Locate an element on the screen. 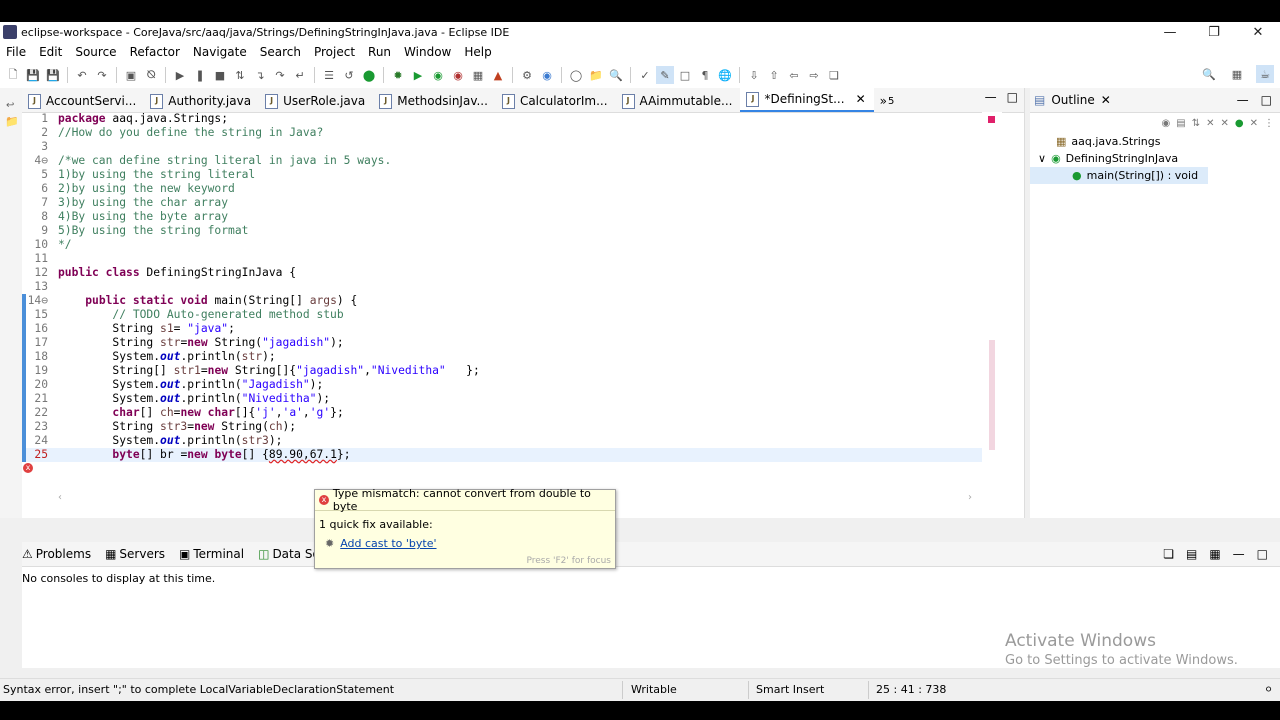 Image resolution: width=1280 pixels, height=720 pixels. prev-annotation-icon: ⇧ is located at coordinates (774, 75).